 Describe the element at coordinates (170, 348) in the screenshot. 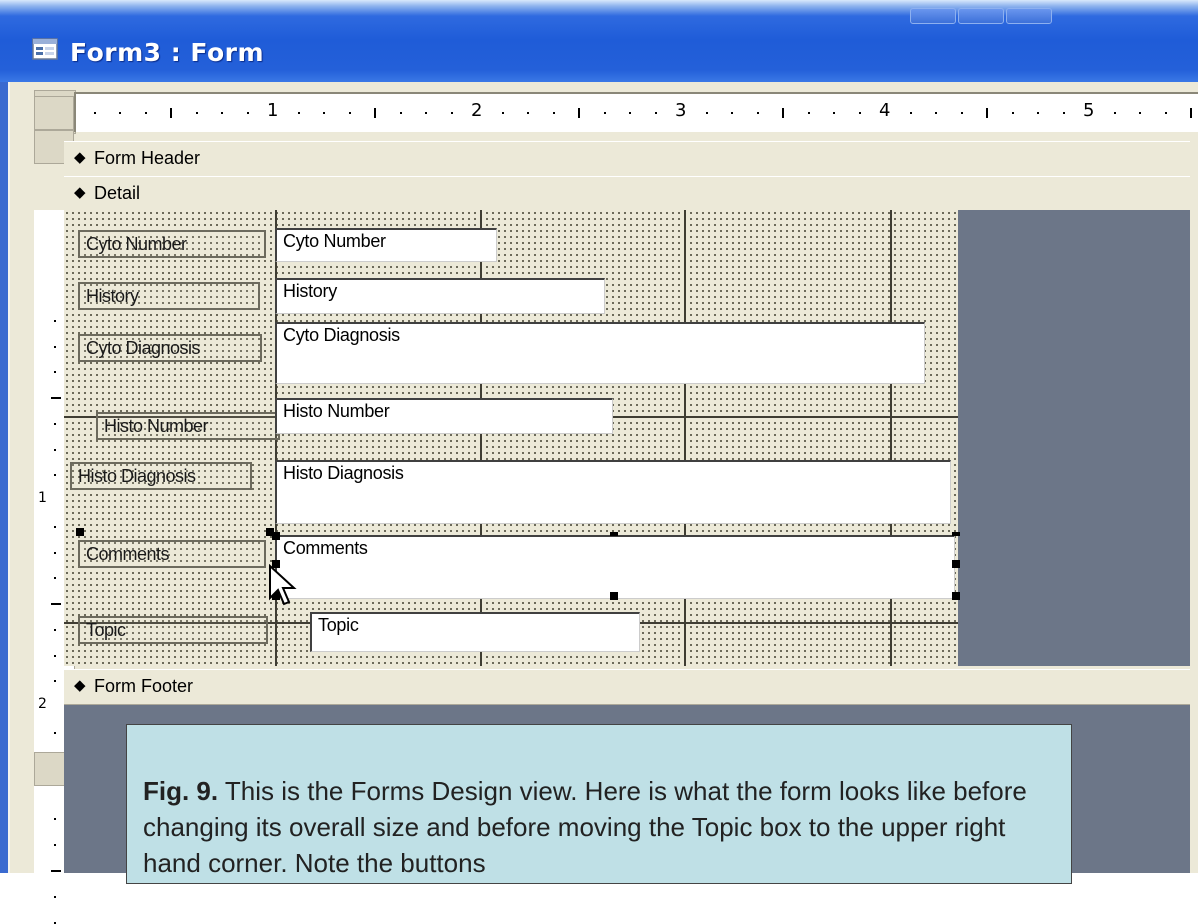

I see `label-cyto-diagnosis: Cyto Diagnosis` at that location.